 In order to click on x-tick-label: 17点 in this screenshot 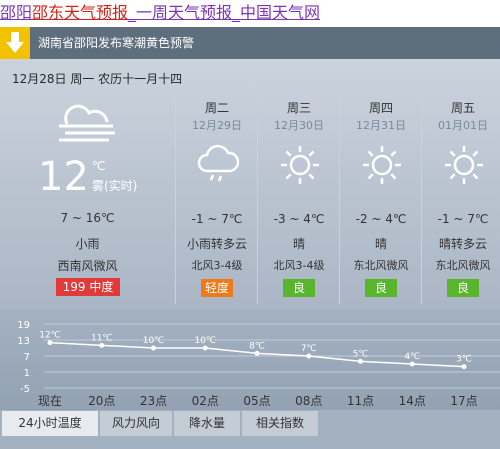, I will do `click(463, 401)`.